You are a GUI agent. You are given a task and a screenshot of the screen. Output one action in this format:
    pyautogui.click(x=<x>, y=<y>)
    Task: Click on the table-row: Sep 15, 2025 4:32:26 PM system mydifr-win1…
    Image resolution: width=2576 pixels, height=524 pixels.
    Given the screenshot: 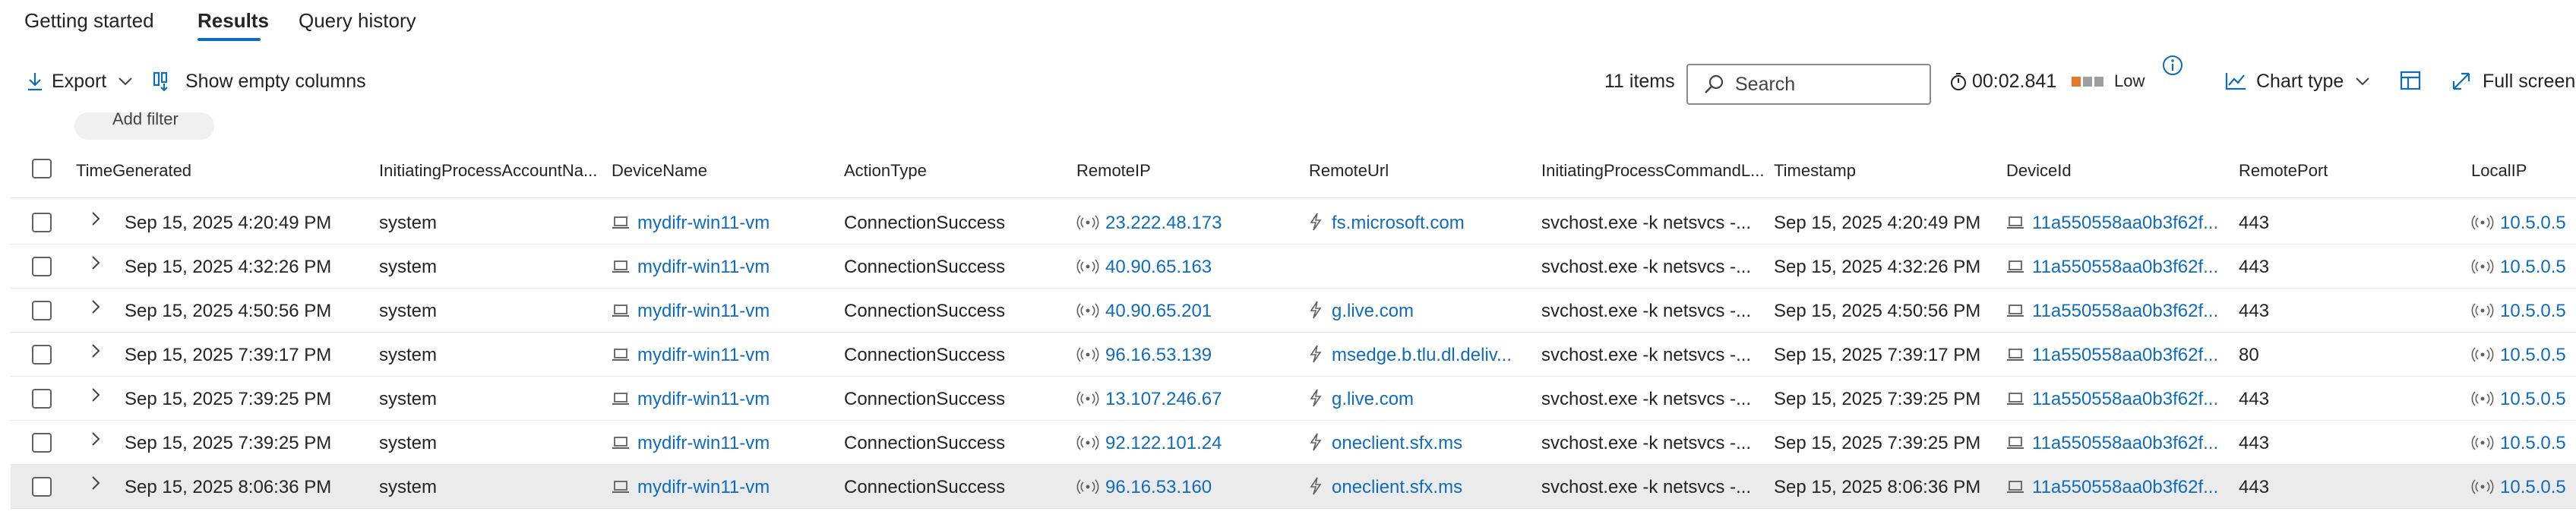 What is the action you would take?
    pyautogui.click(x=1293, y=267)
    